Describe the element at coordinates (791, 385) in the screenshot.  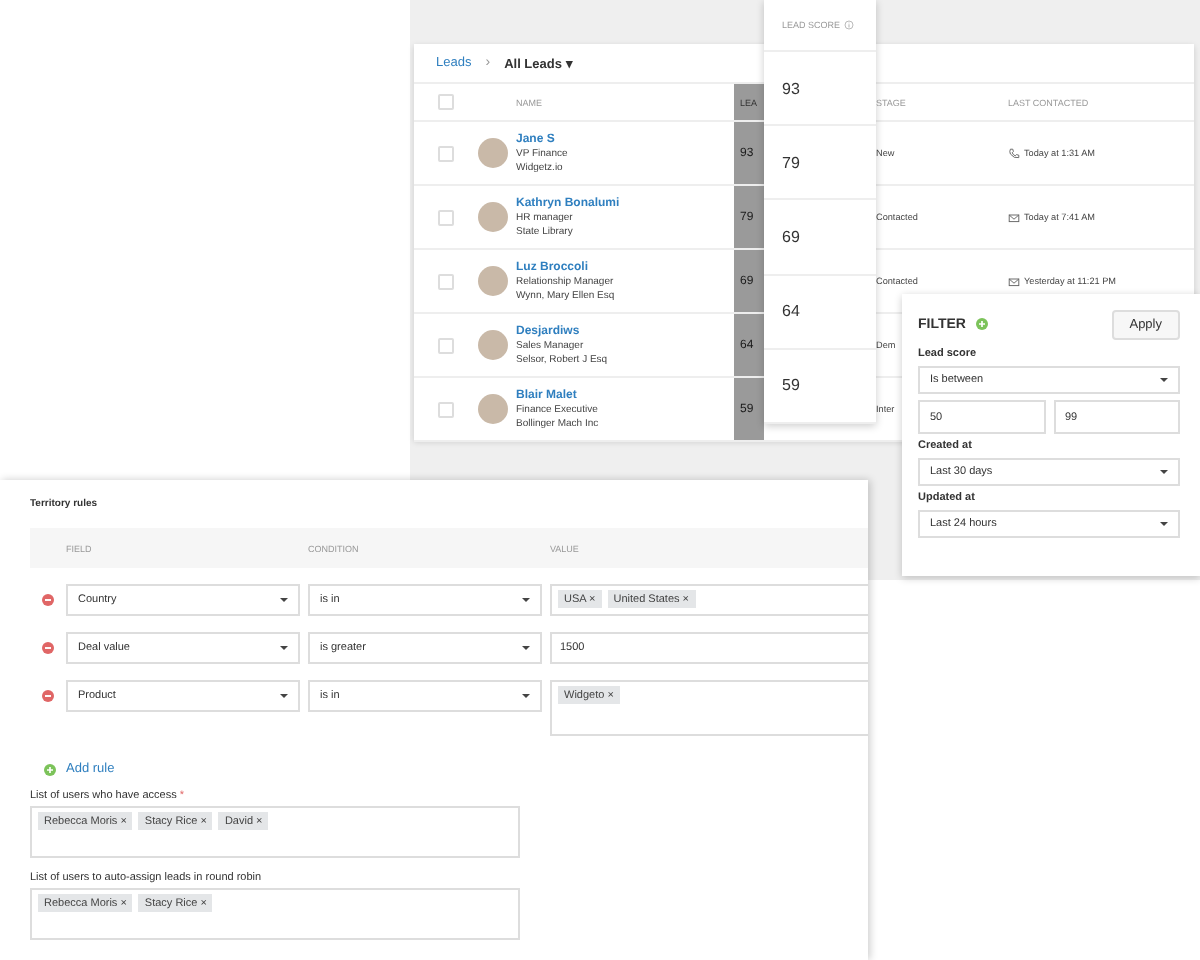
I see `lead-score: 59` at that location.